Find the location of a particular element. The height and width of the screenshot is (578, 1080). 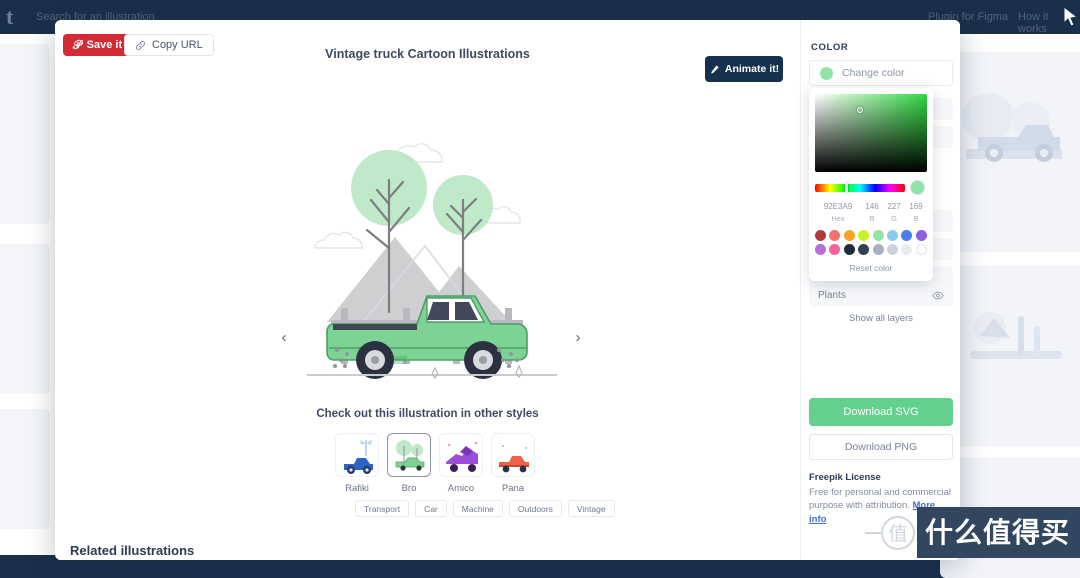

preset-swatches-grid is located at coordinates (871, 242).